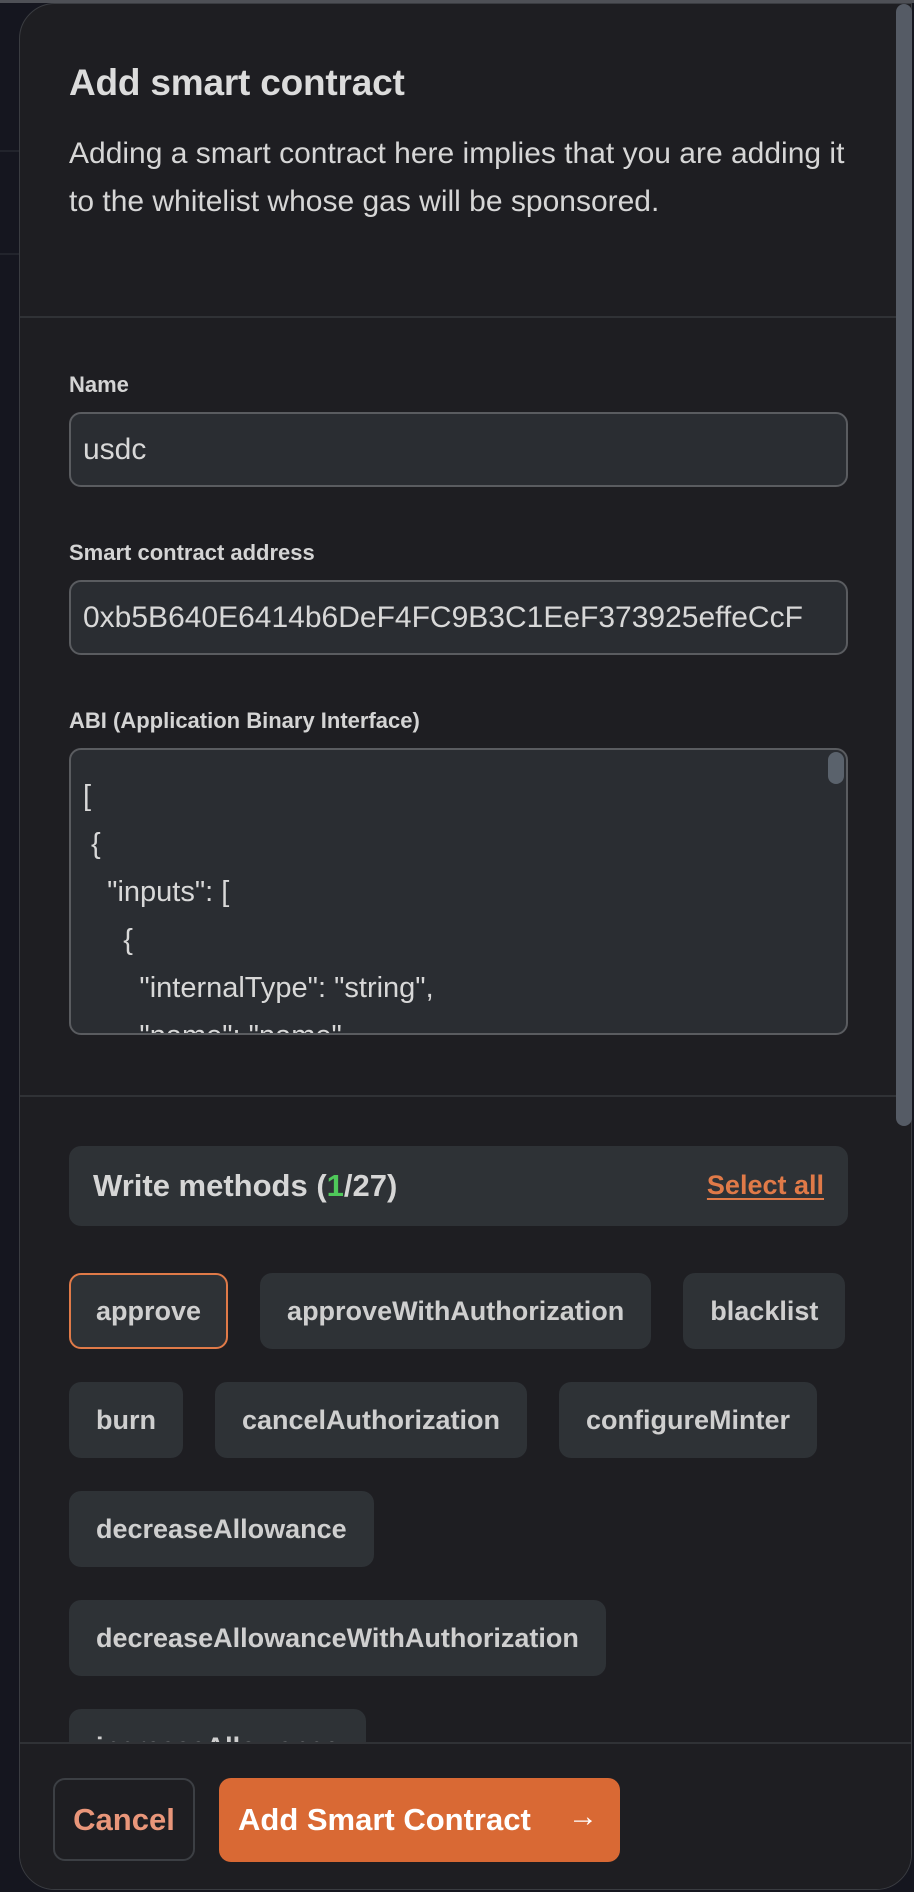 Image resolution: width=914 pixels, height=1892 pixels. What do you see at coordinates (688, 1420) in the screenshot?
I see `method-chip-configureMinter: configureMinter` at bounding box center [688, 1420].